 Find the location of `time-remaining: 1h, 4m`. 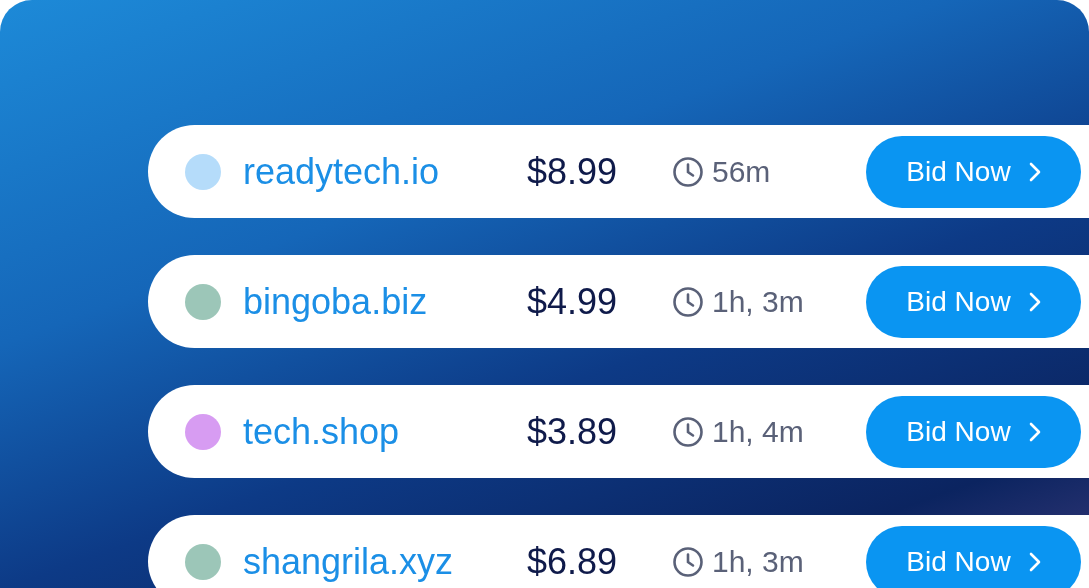

time-remaining: 1h, 4m is located at coordinates (758, 432).